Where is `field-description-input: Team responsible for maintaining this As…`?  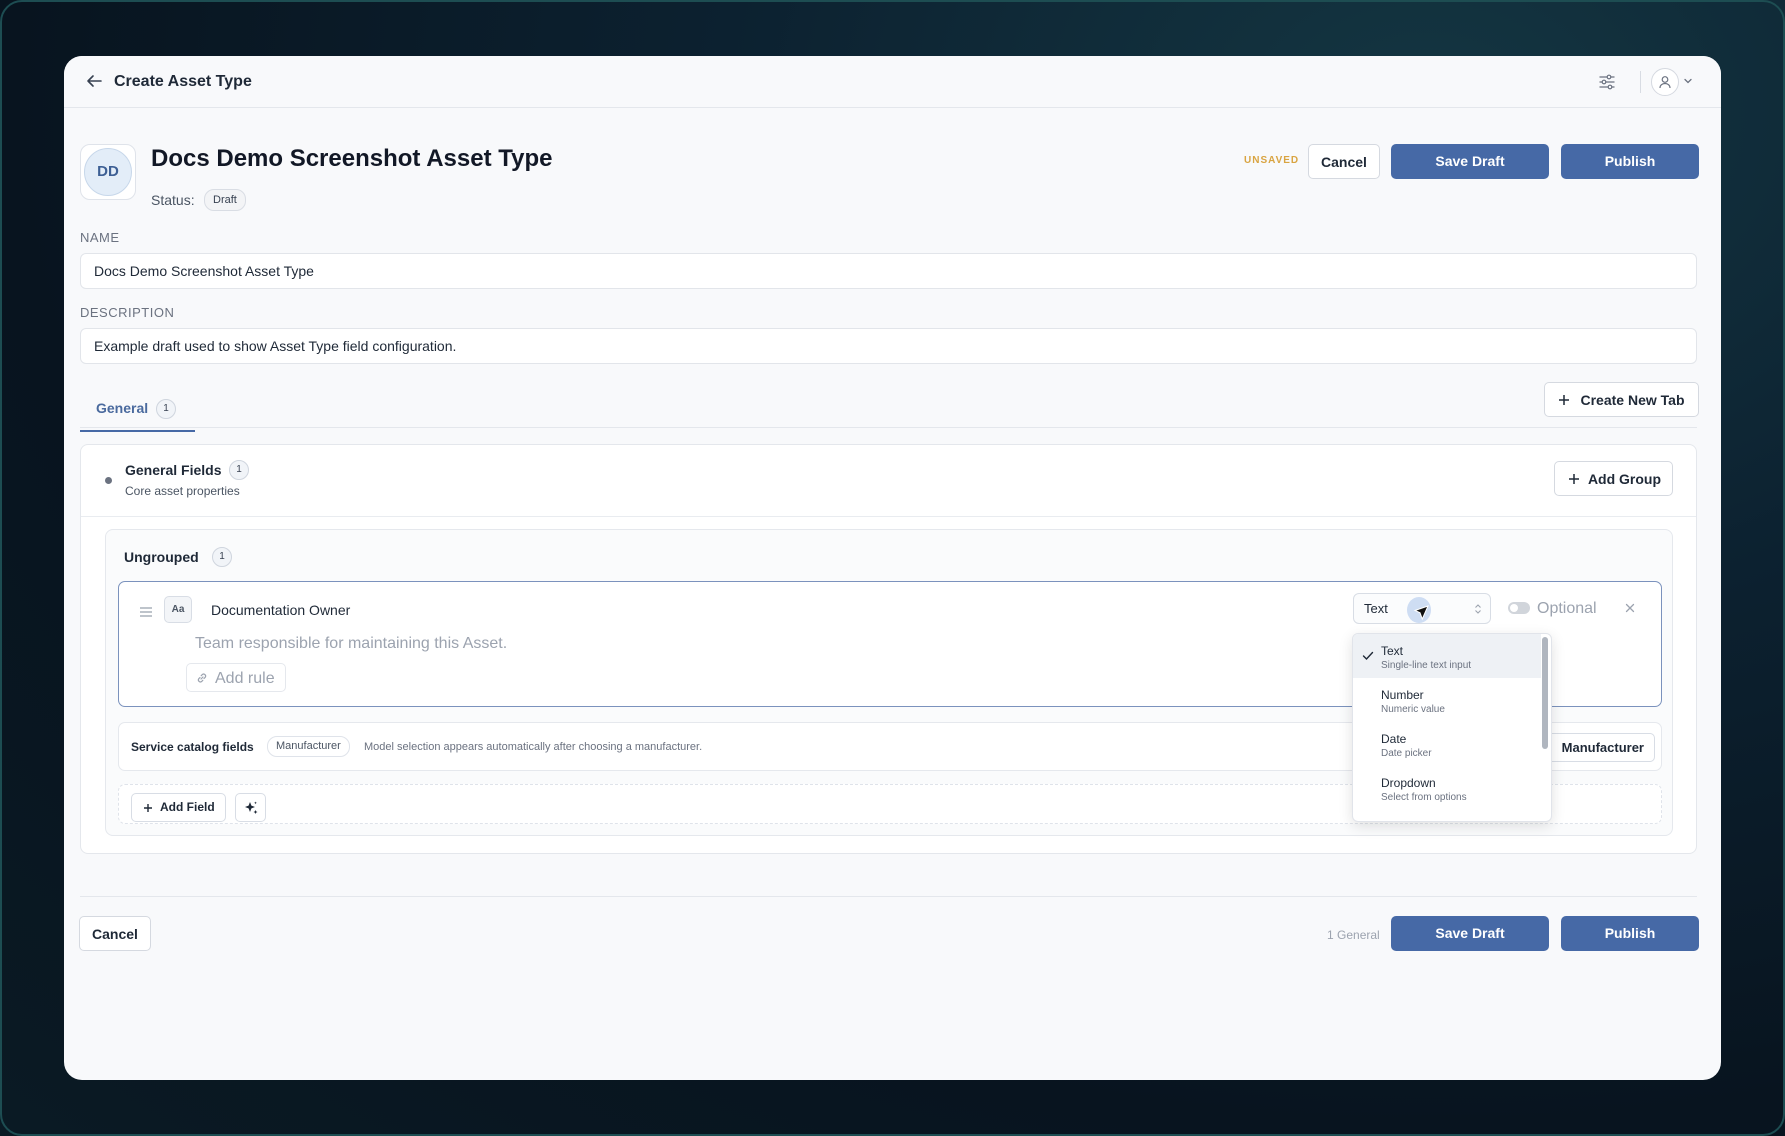
field-description-input: Team responsible for maintaining this As… is located at coordinates (351, 644).